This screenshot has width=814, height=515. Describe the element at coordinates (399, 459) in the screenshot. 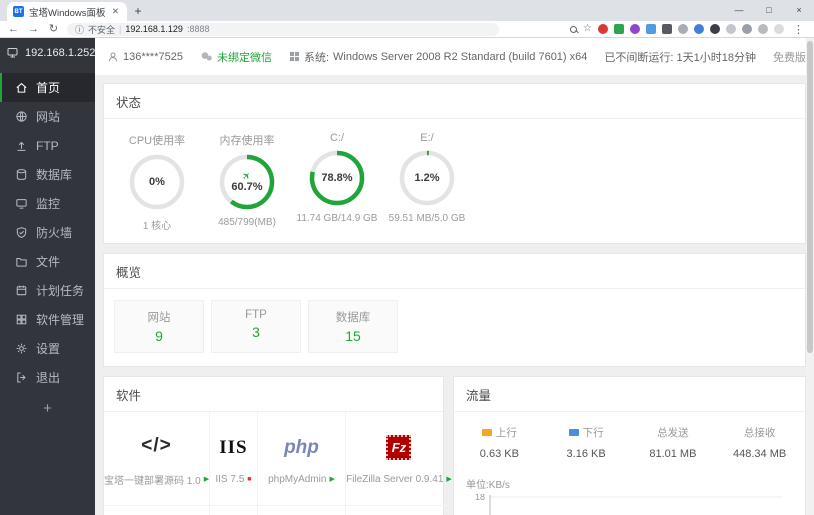

I see `software-item-filezilla: Fz FileZilla Server 0.9.41 ▶` at that location.